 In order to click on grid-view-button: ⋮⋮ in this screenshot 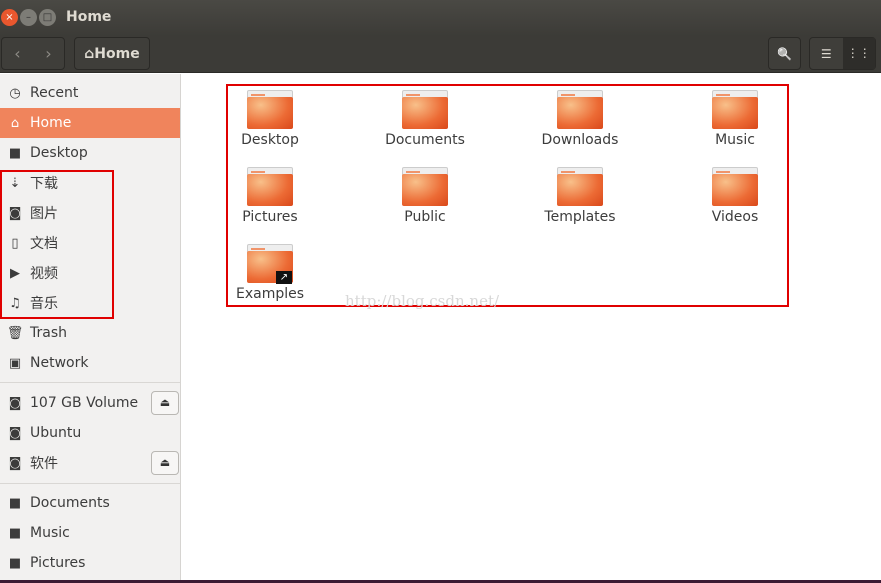, I will do `click(858, 53)`.